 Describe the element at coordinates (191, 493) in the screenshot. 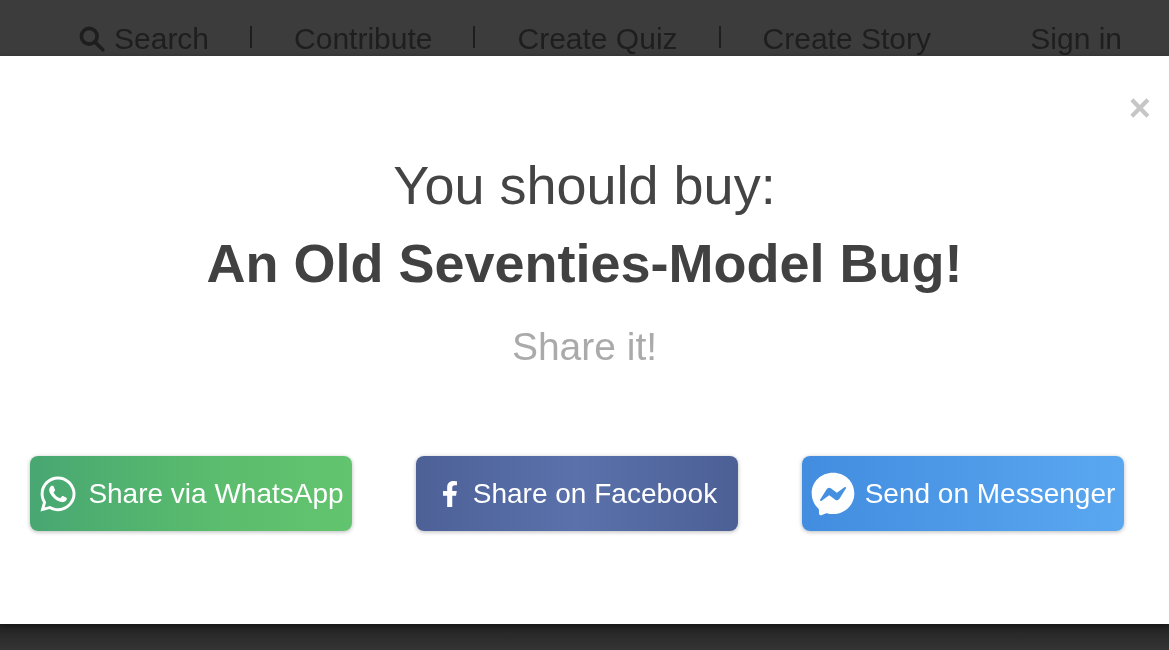

I see `share-button: Share via WhatsApp` at that location.